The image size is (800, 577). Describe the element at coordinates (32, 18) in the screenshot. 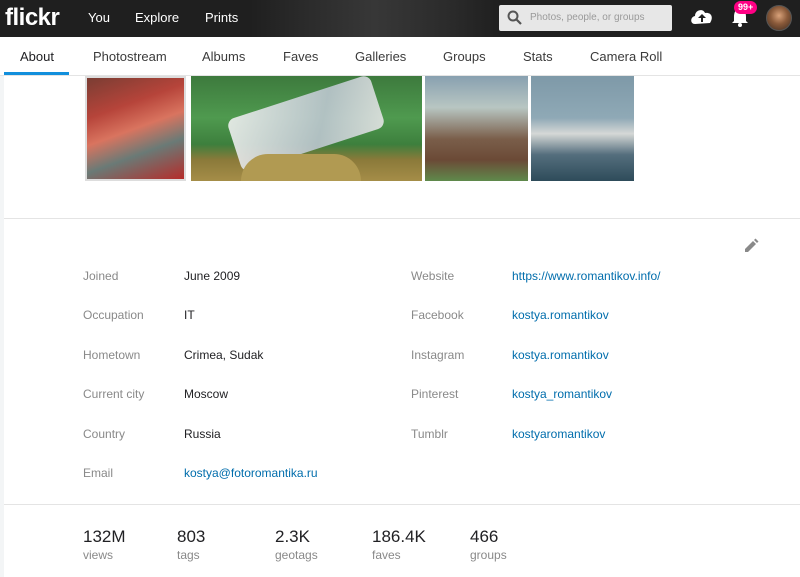

I see `flickr-logo: flickr` at that location.